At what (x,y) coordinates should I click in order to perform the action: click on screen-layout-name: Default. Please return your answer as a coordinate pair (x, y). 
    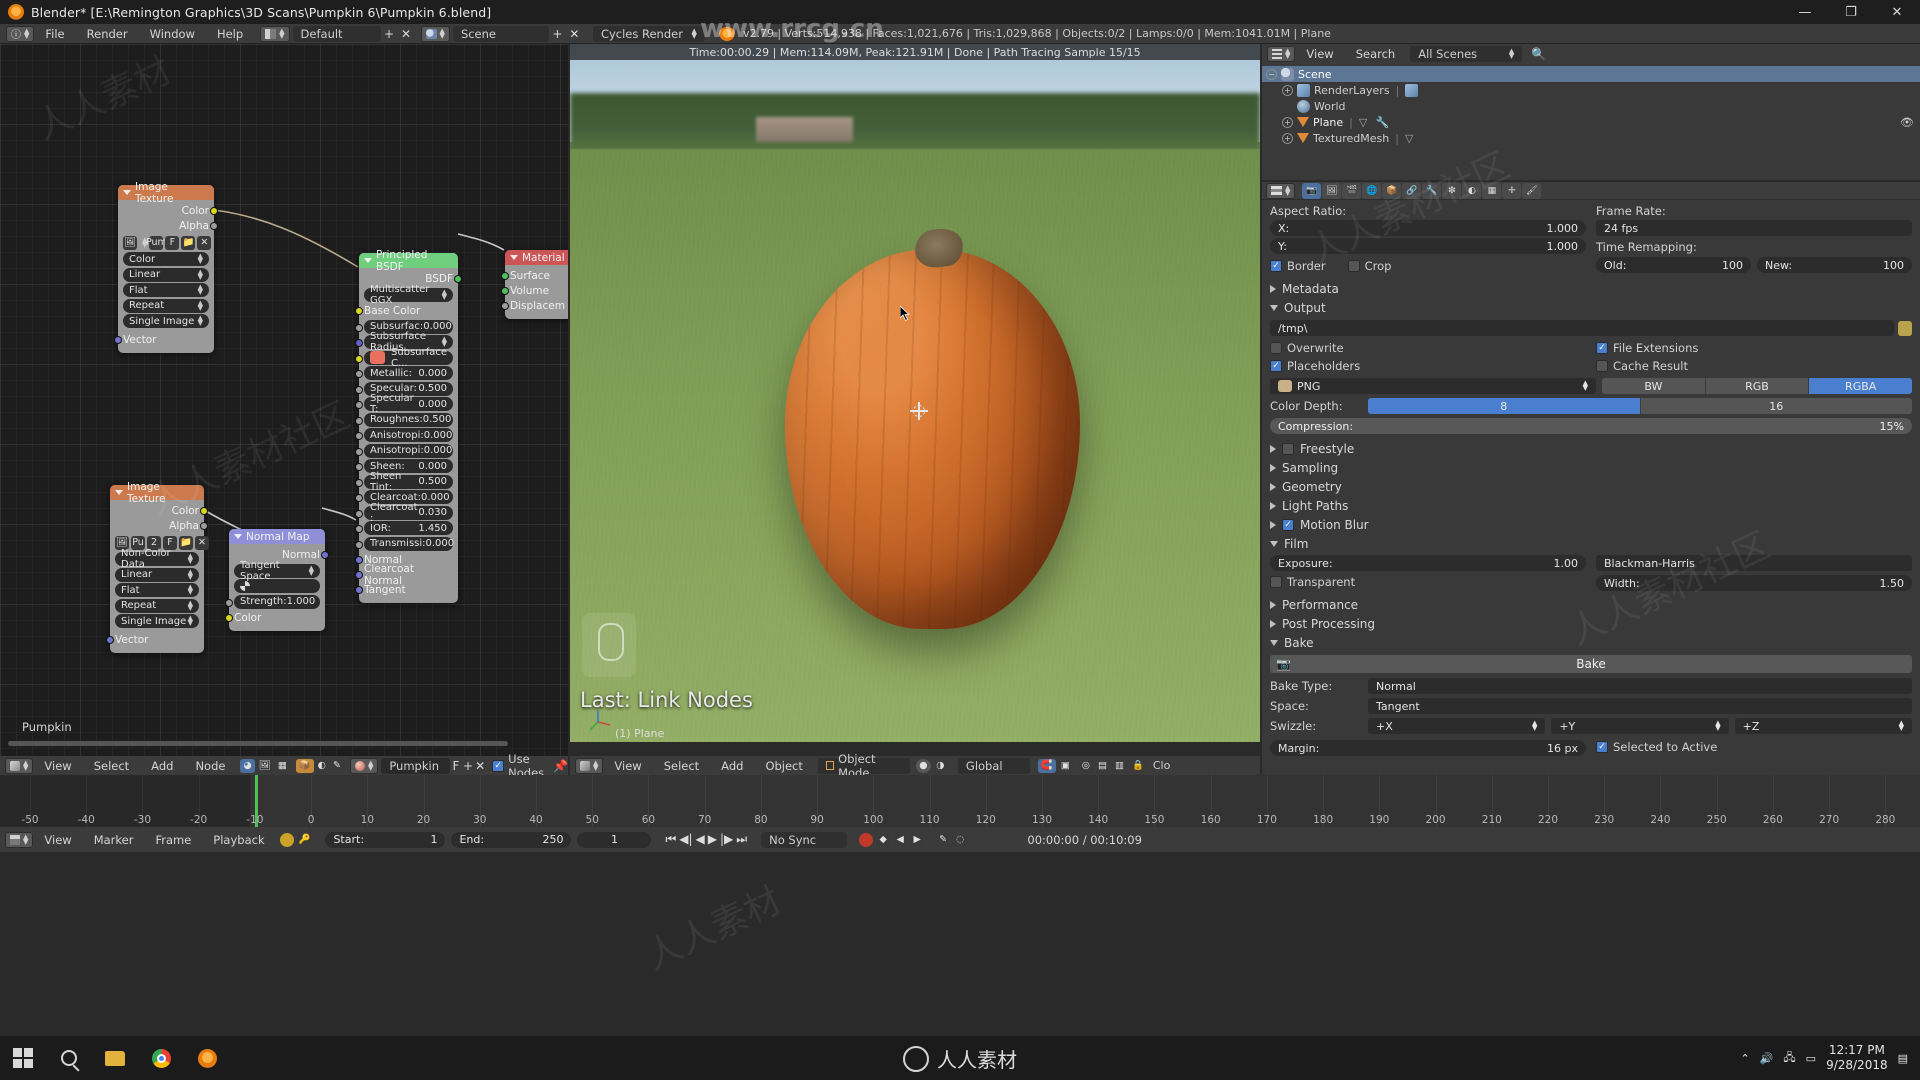
    Looking at the image, I should click on (336, 33).